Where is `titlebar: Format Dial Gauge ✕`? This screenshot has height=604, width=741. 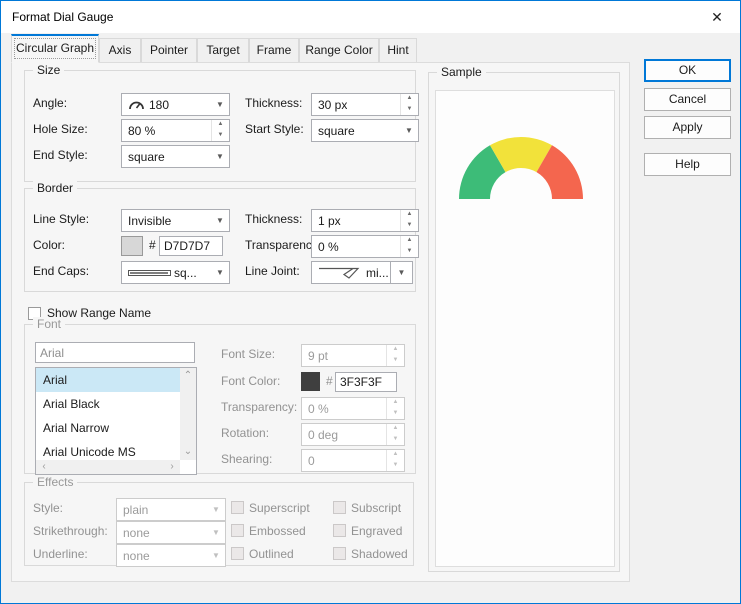 titlebar: Format Dial Gauge ✕ is located at coordinates (370, 17).